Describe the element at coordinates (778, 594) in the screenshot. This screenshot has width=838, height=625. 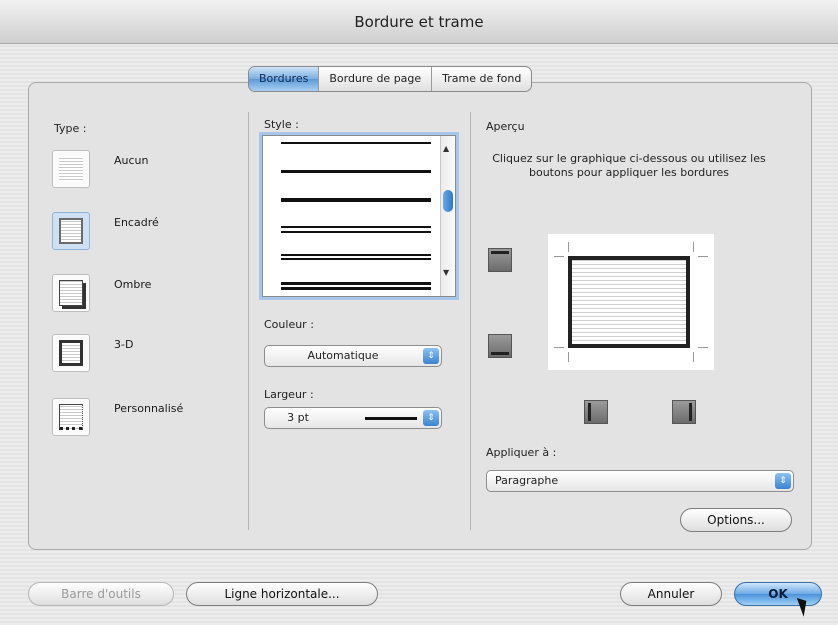
I see `ok-button: OK` at that location.